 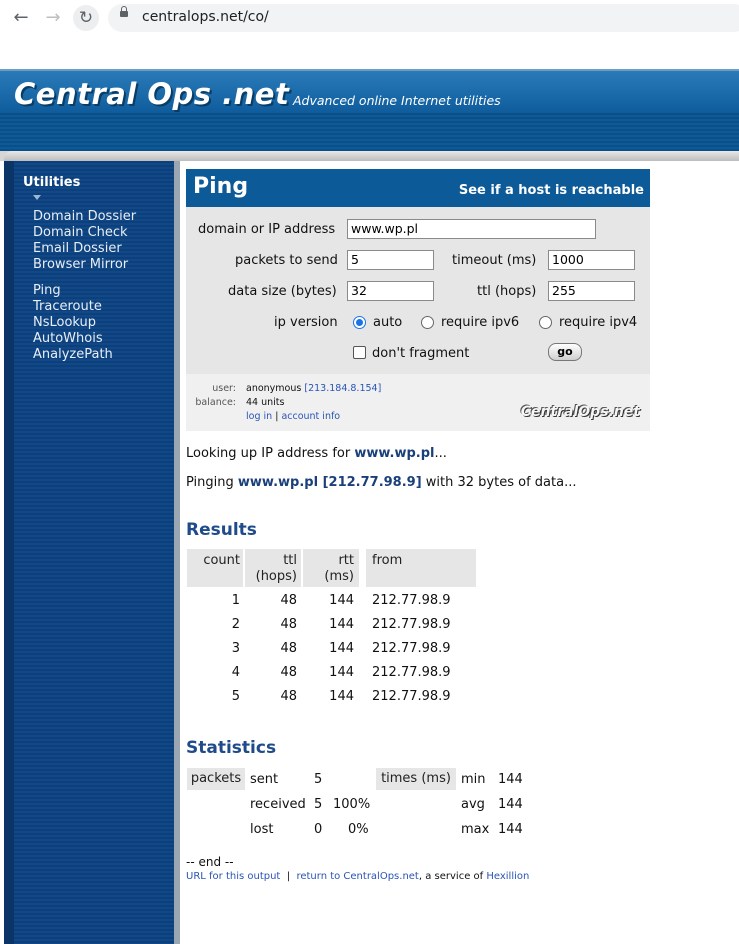 I want to click on stat-sent-value: 5, so click(x=318, y=779).